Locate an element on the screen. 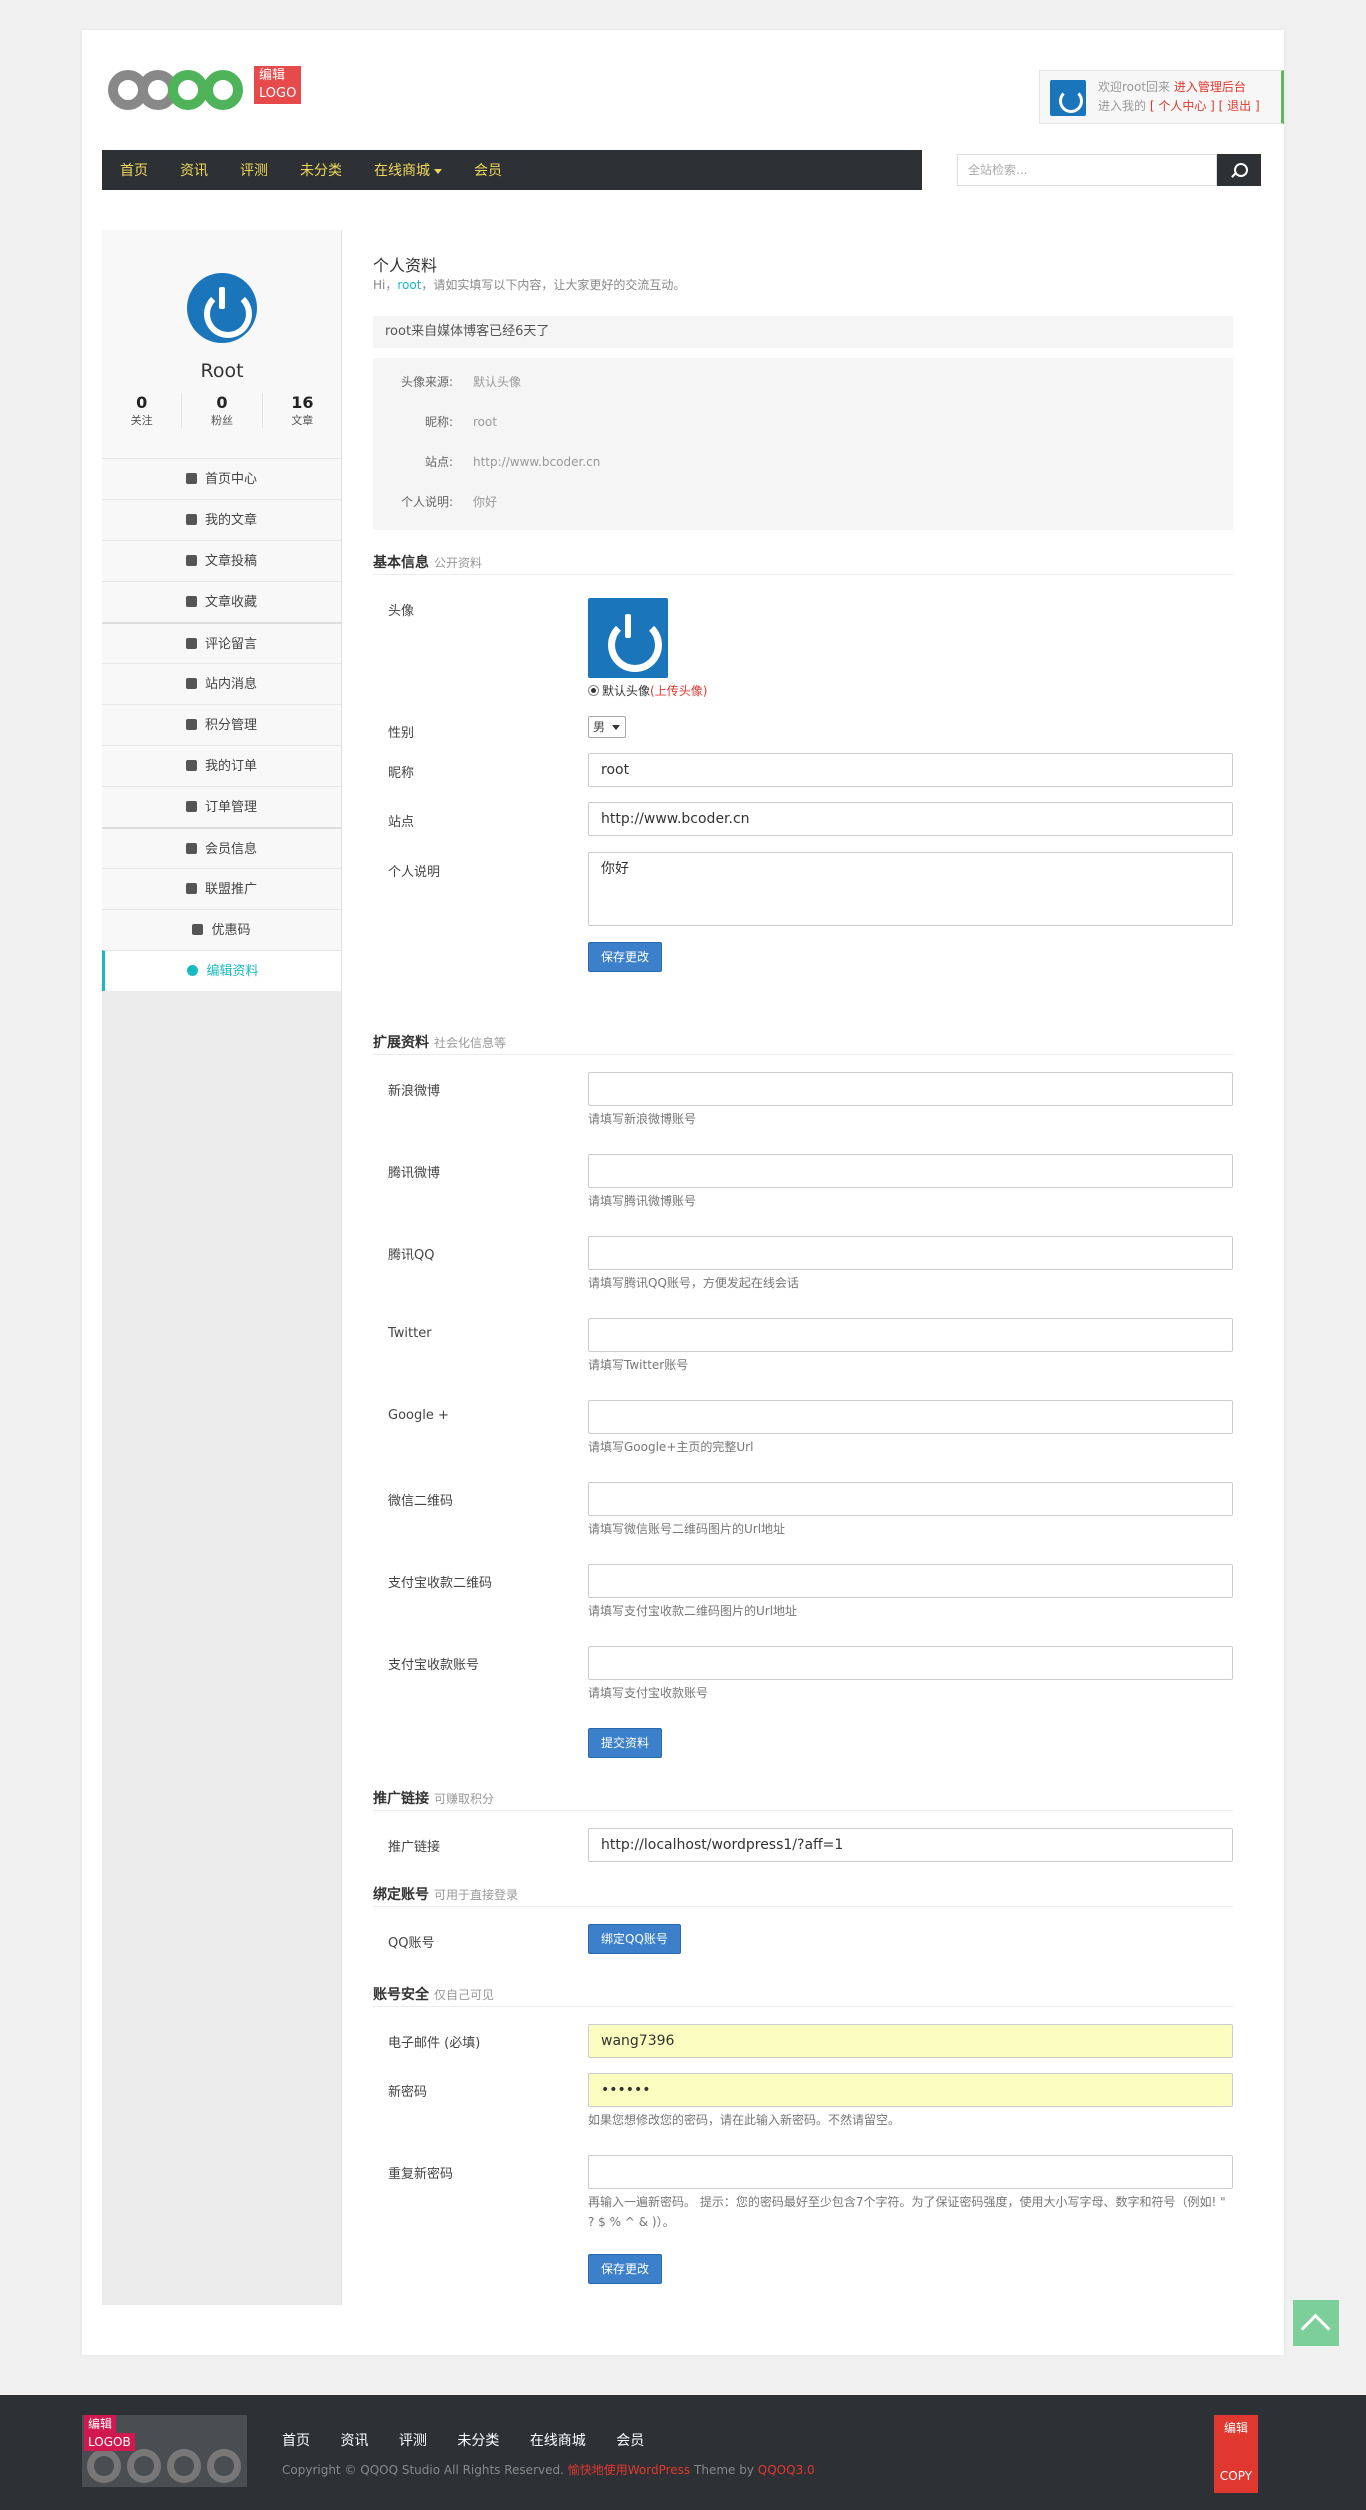 This screenshot has height=2510, width=1366. footer-nav-uncategorized: 未分类 is located at coordinates (478, 2441).